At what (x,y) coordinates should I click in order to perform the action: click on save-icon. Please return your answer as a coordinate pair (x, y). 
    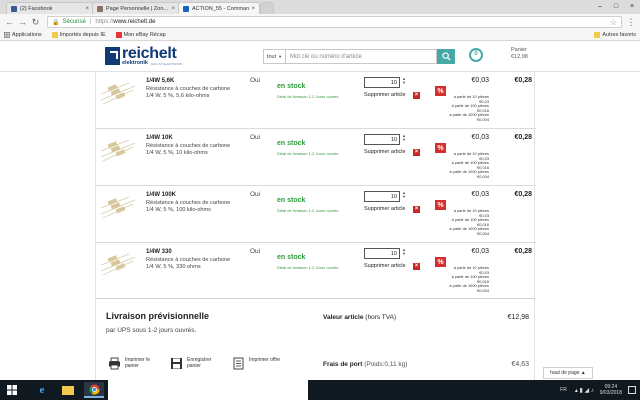
    Looking at the image, I should click on (176, 363).